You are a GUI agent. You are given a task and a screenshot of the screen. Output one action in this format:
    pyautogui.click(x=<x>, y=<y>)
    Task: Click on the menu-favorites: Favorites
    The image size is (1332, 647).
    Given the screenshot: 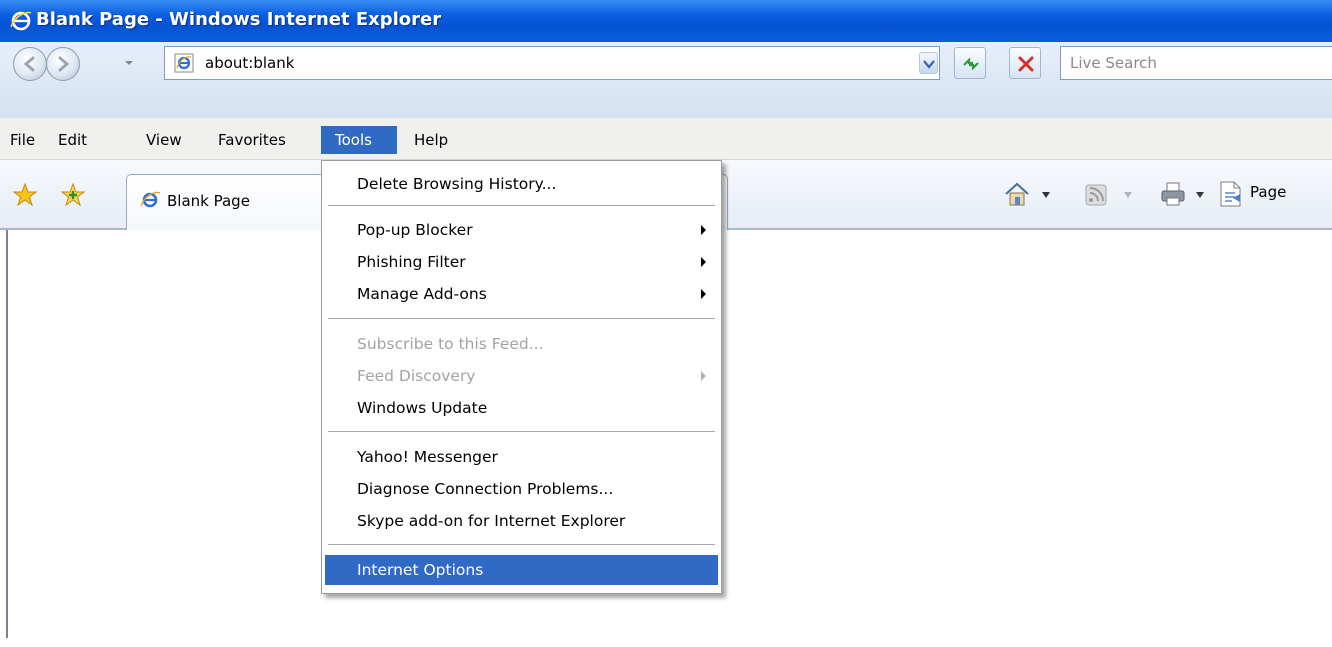 What is the action you would take?
    pyautogui.click(x=252, y=140)
    